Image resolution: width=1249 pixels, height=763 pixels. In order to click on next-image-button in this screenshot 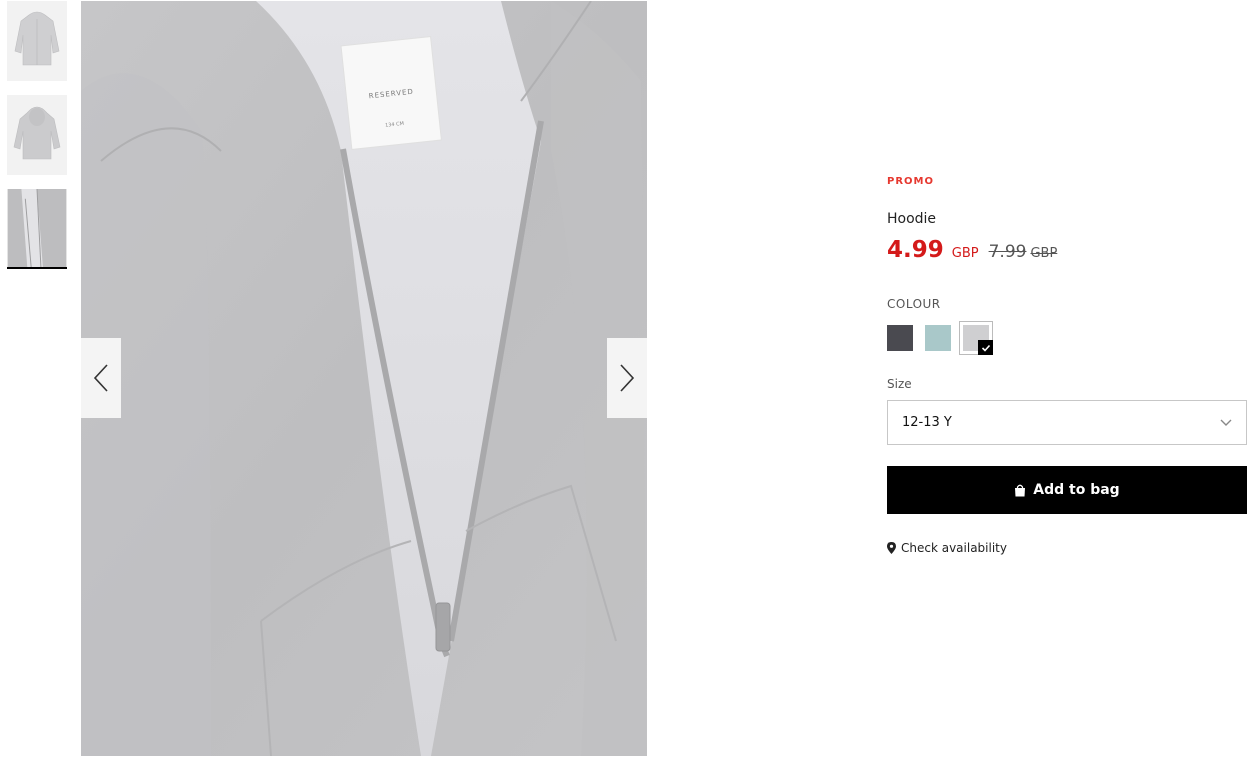, I will do `click(627, 378)`.